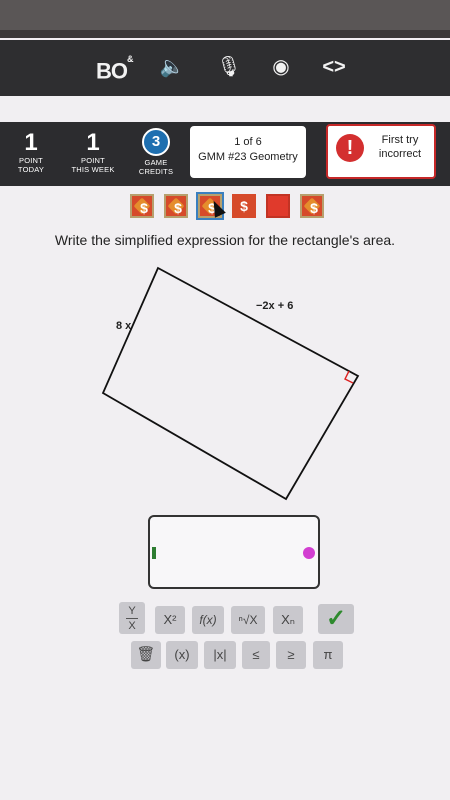 The image size is (450, 800). What do you see at coordinates (31, 160) in the screenshot?
I see `points-today-label-1: POINT` at bounding box center [31, 160].